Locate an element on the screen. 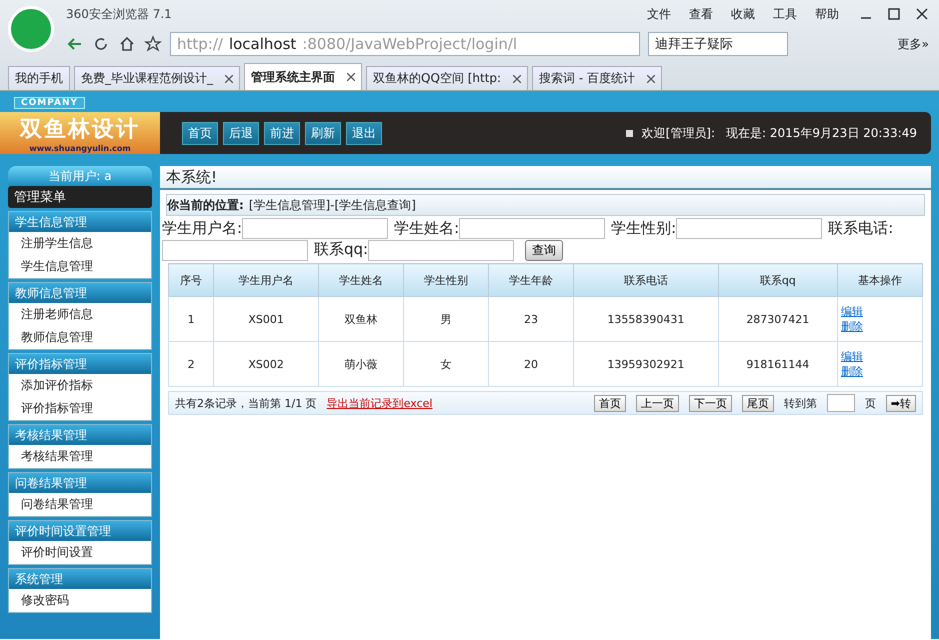 This screenshot has height=640, width=939. menu-item: 帮助 is located at coordinates (827, 14).